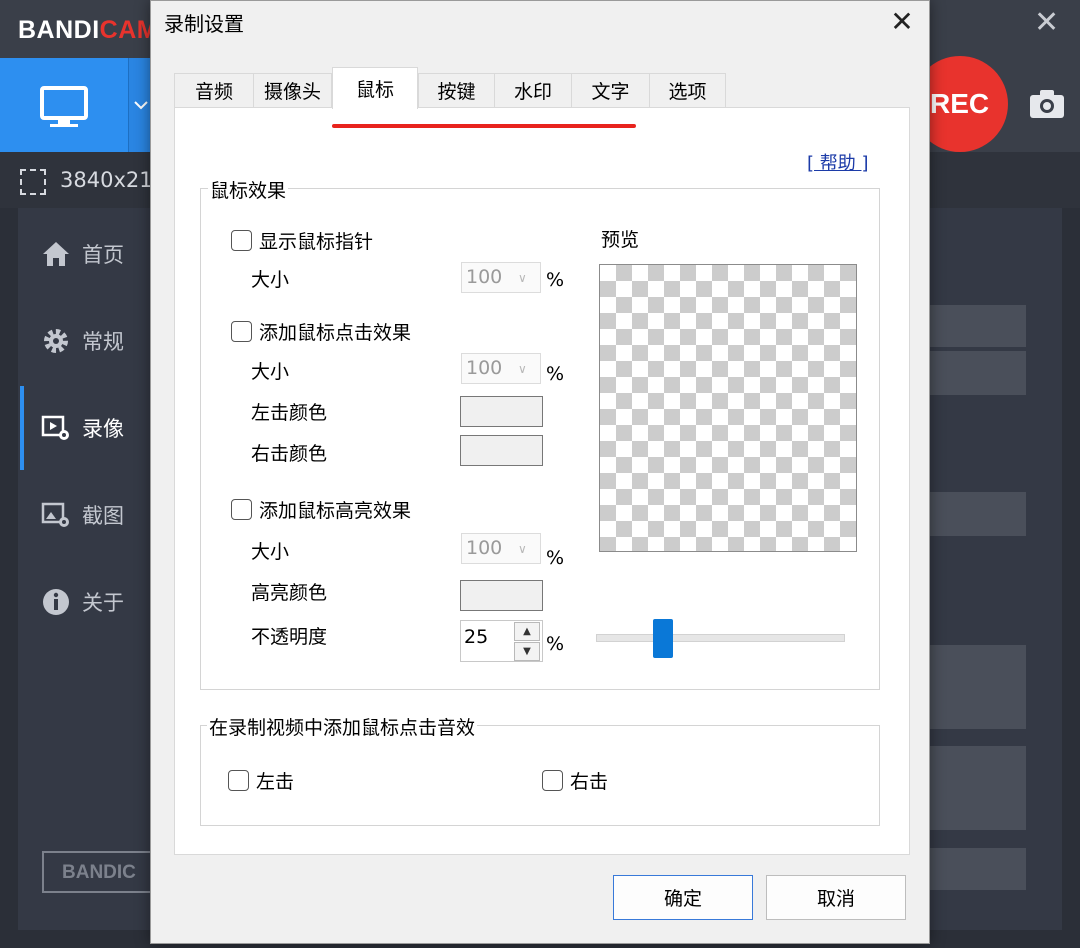  I want to click on bandicam-bottom-logo: BANDIC, so click(98, 872).